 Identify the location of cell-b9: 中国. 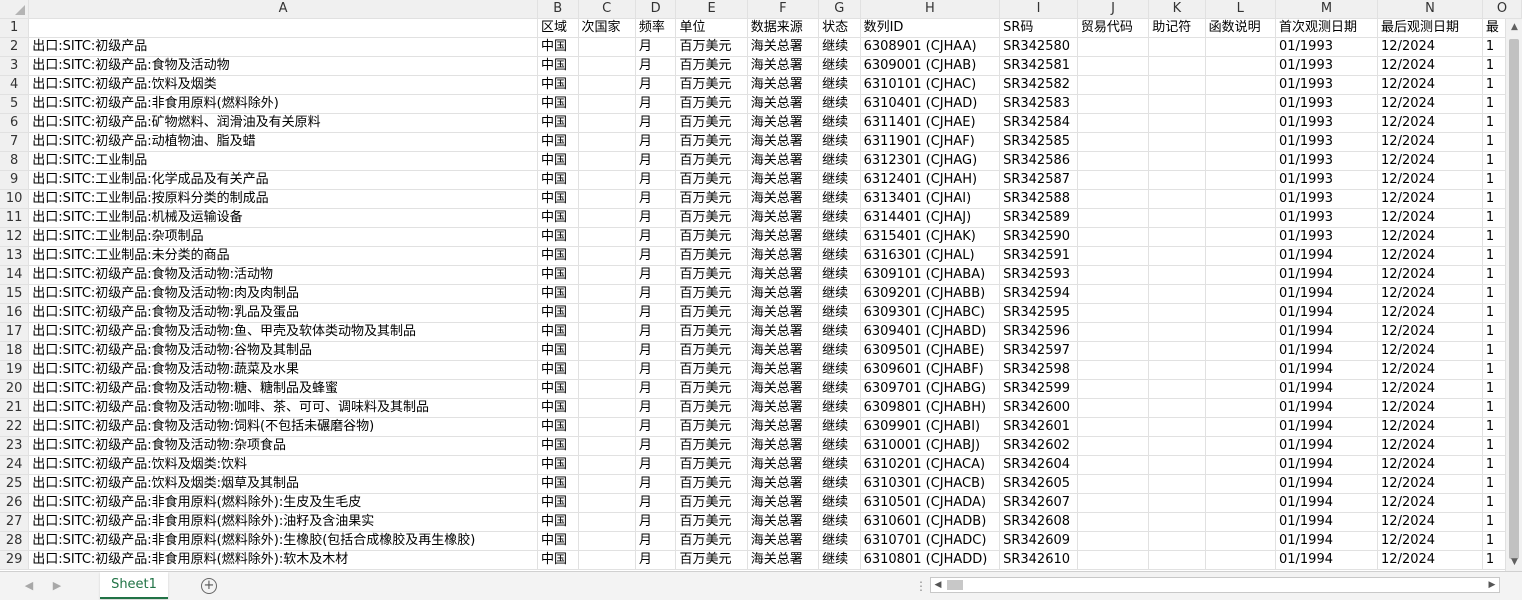
(558, 180).